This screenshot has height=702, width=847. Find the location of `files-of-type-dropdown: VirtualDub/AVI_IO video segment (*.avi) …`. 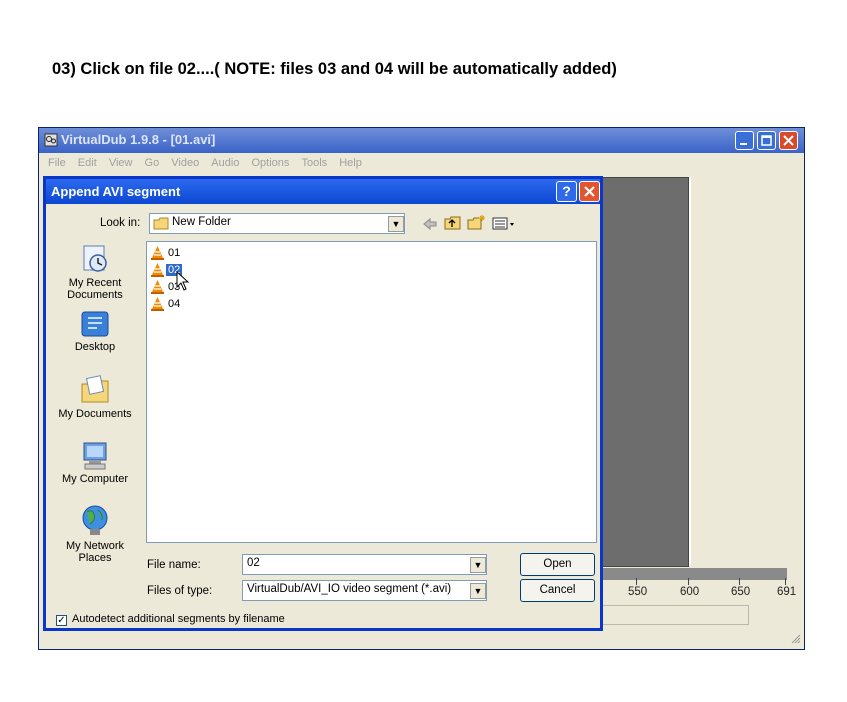

files-of-type-dropdown: VirtualDub/AVI_IO video segment (*.avi) … is located at coordinates (364, 590).